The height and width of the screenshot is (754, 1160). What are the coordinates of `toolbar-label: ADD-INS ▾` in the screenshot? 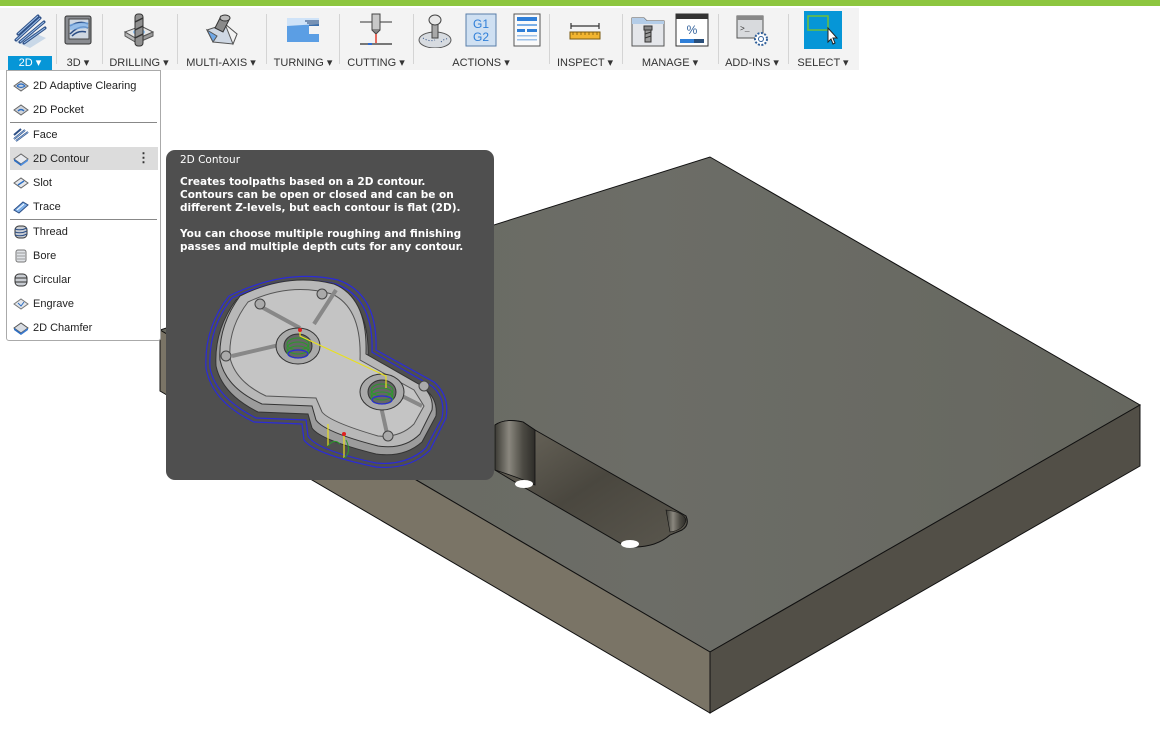 It's located at (752, 63).